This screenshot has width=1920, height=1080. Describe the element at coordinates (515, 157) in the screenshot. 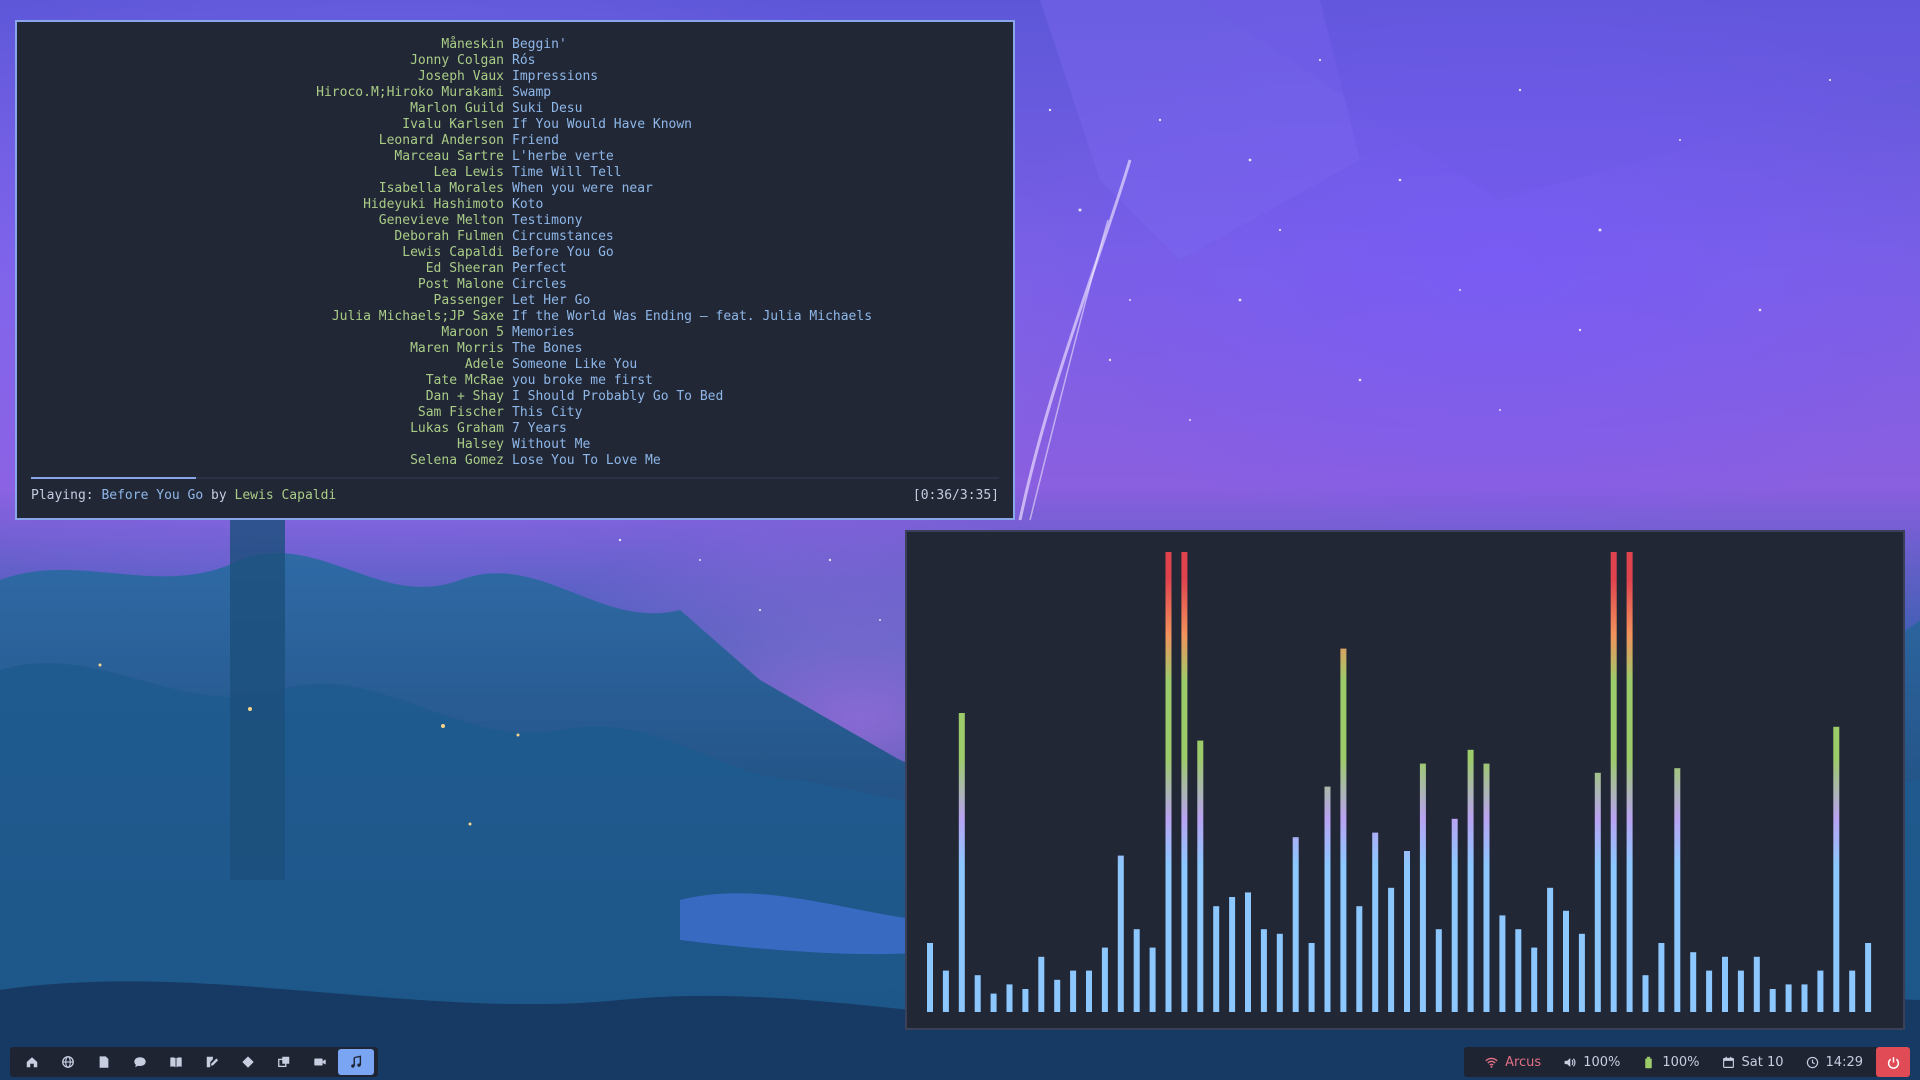

I see `track-row: Marceau Sartre L'herbe verte` at that location.